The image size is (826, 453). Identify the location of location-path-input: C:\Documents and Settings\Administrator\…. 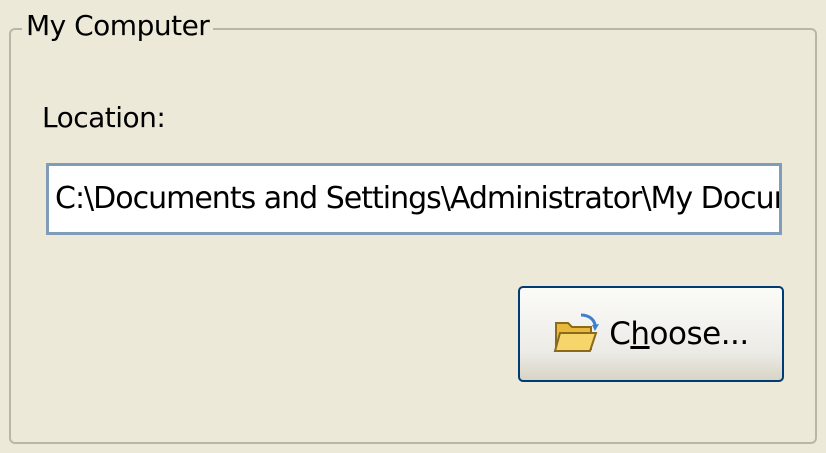
(414, 199).